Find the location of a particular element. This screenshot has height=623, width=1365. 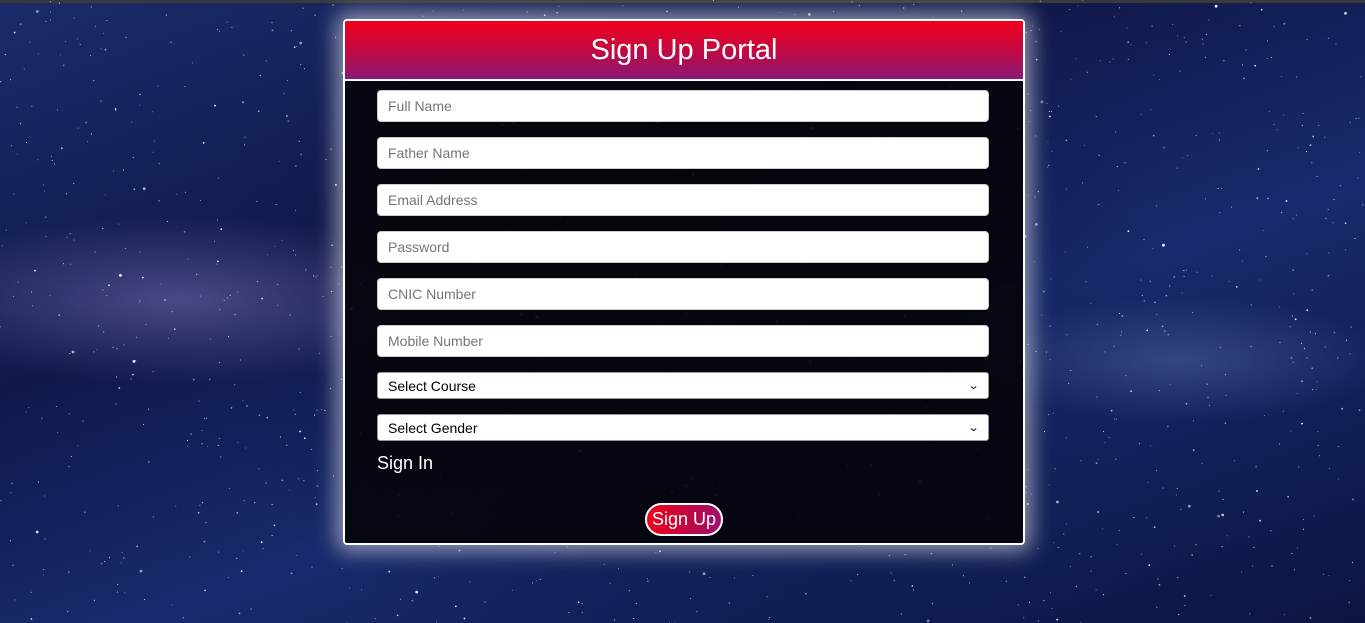

full-name-input: Full Name is located at coordinates (683, 106).